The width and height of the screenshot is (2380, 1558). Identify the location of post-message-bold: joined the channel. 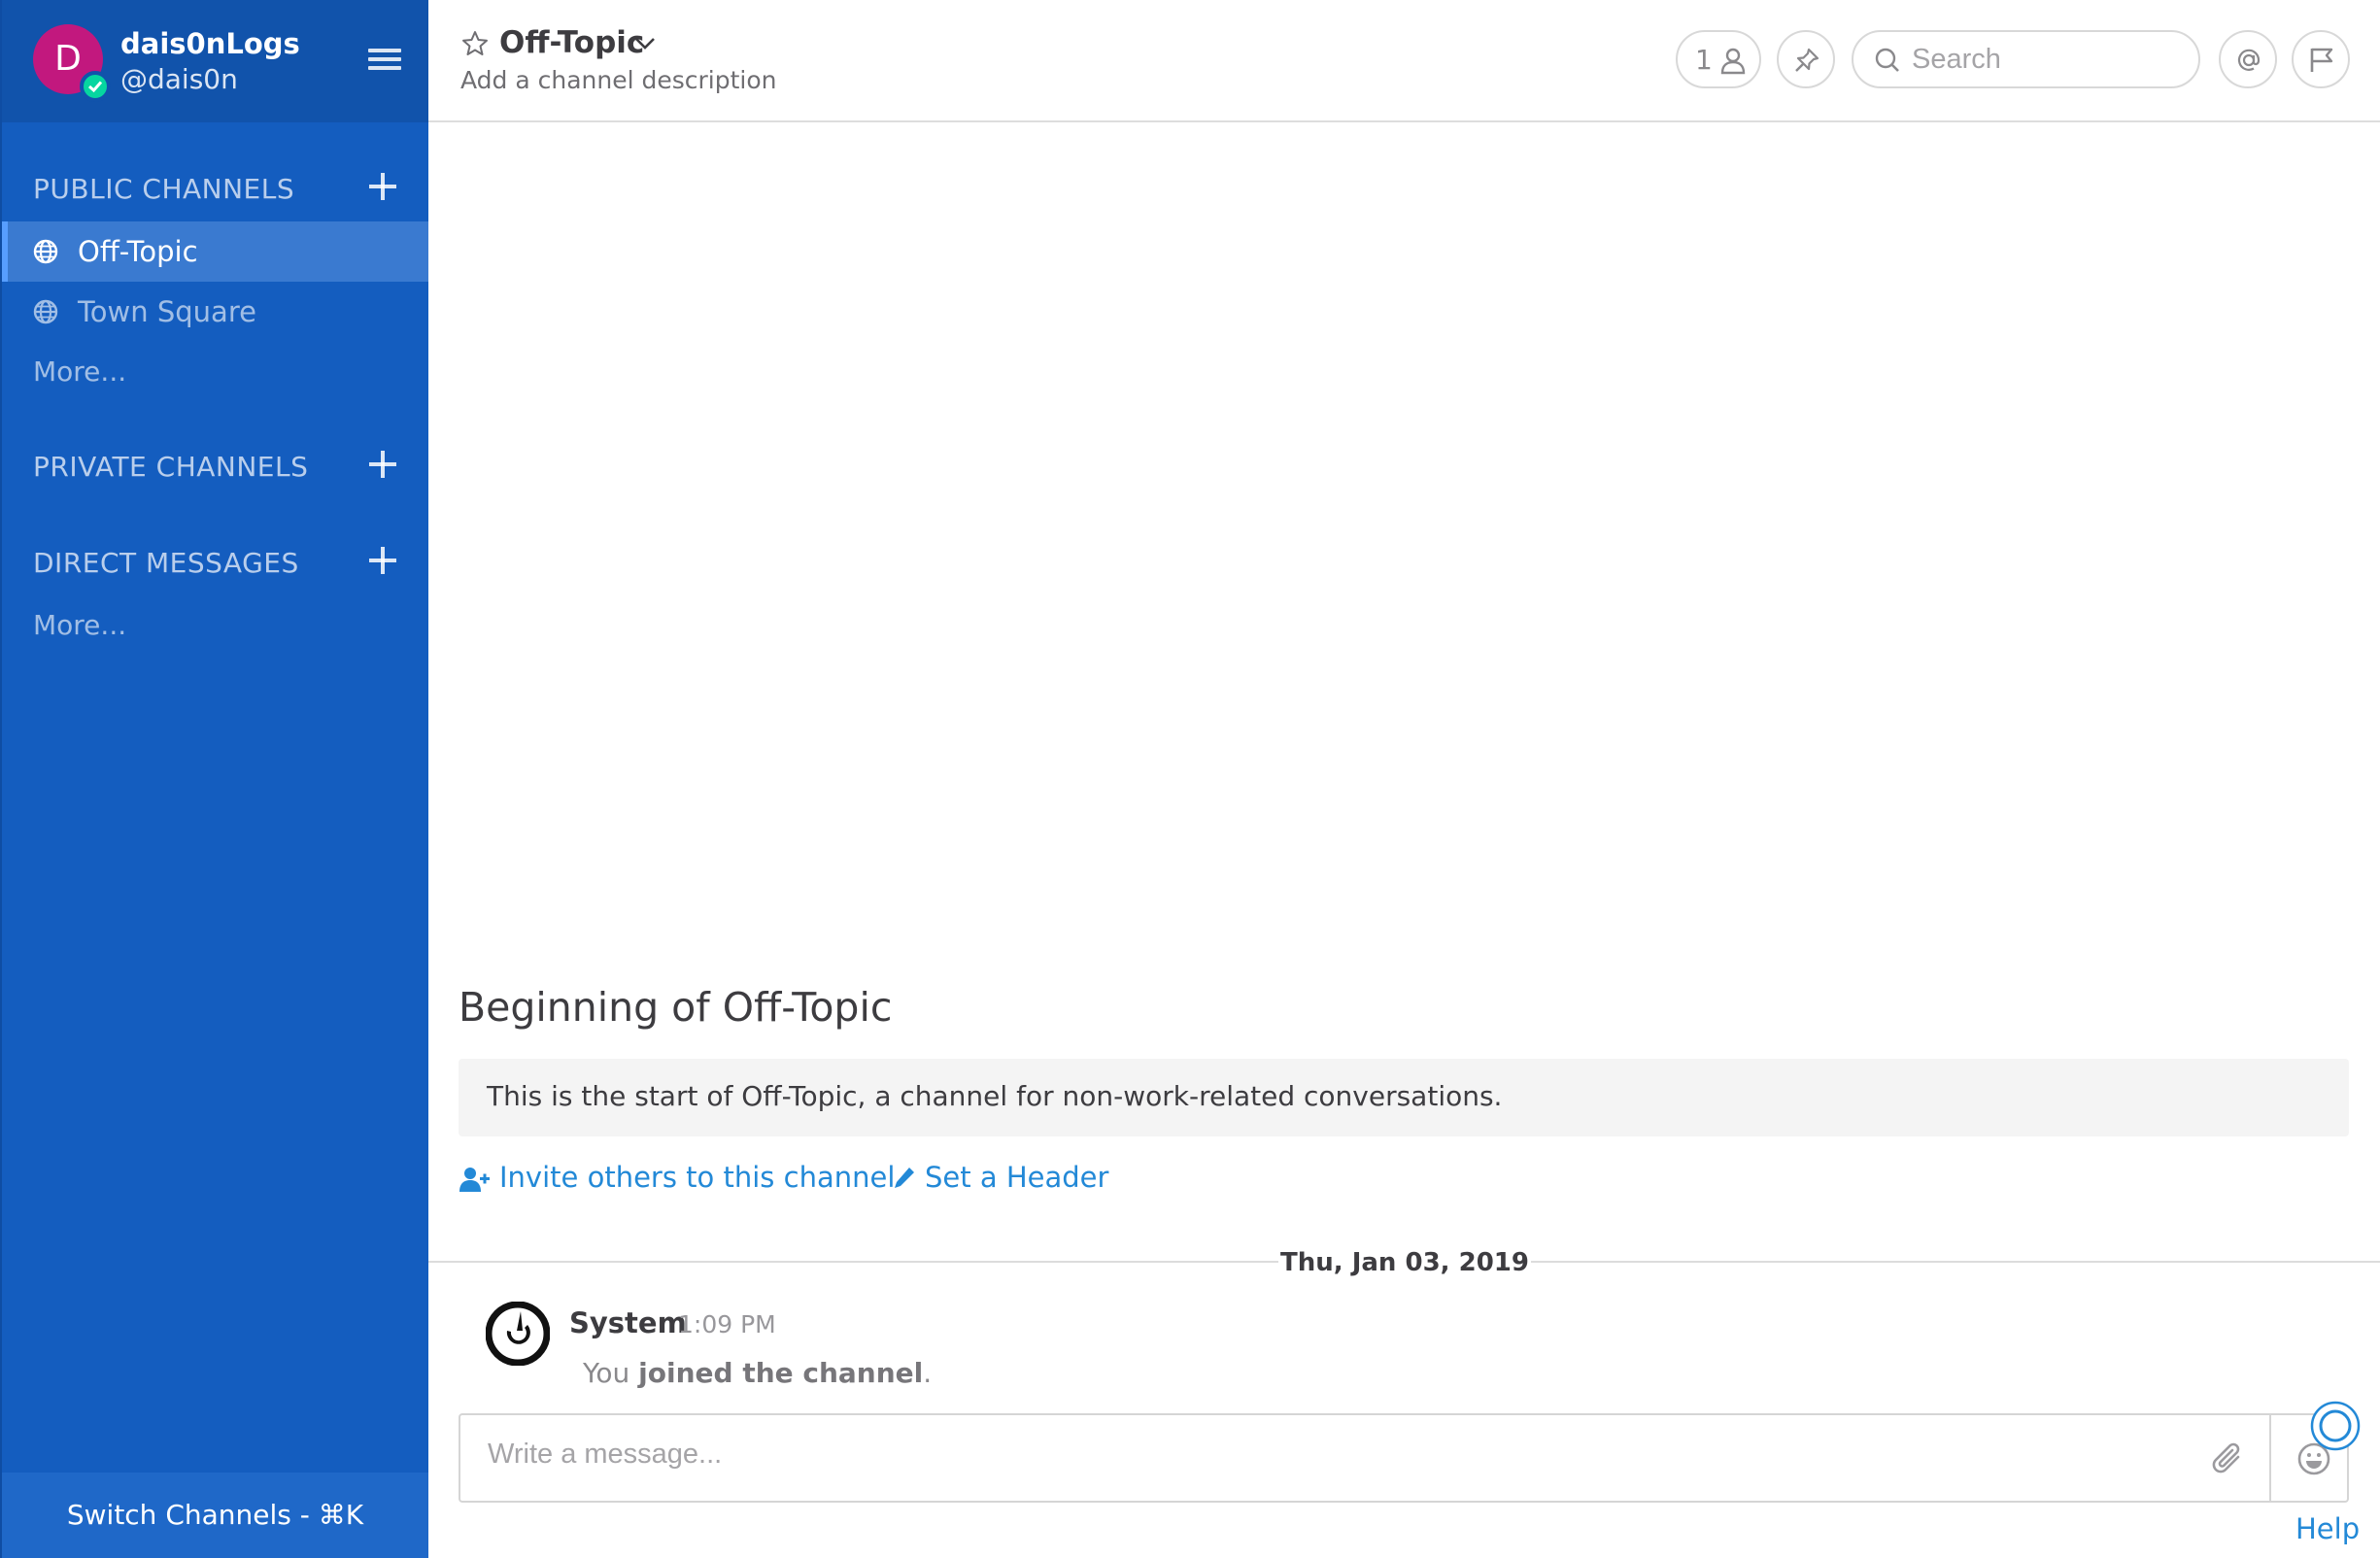
(781, 1373).